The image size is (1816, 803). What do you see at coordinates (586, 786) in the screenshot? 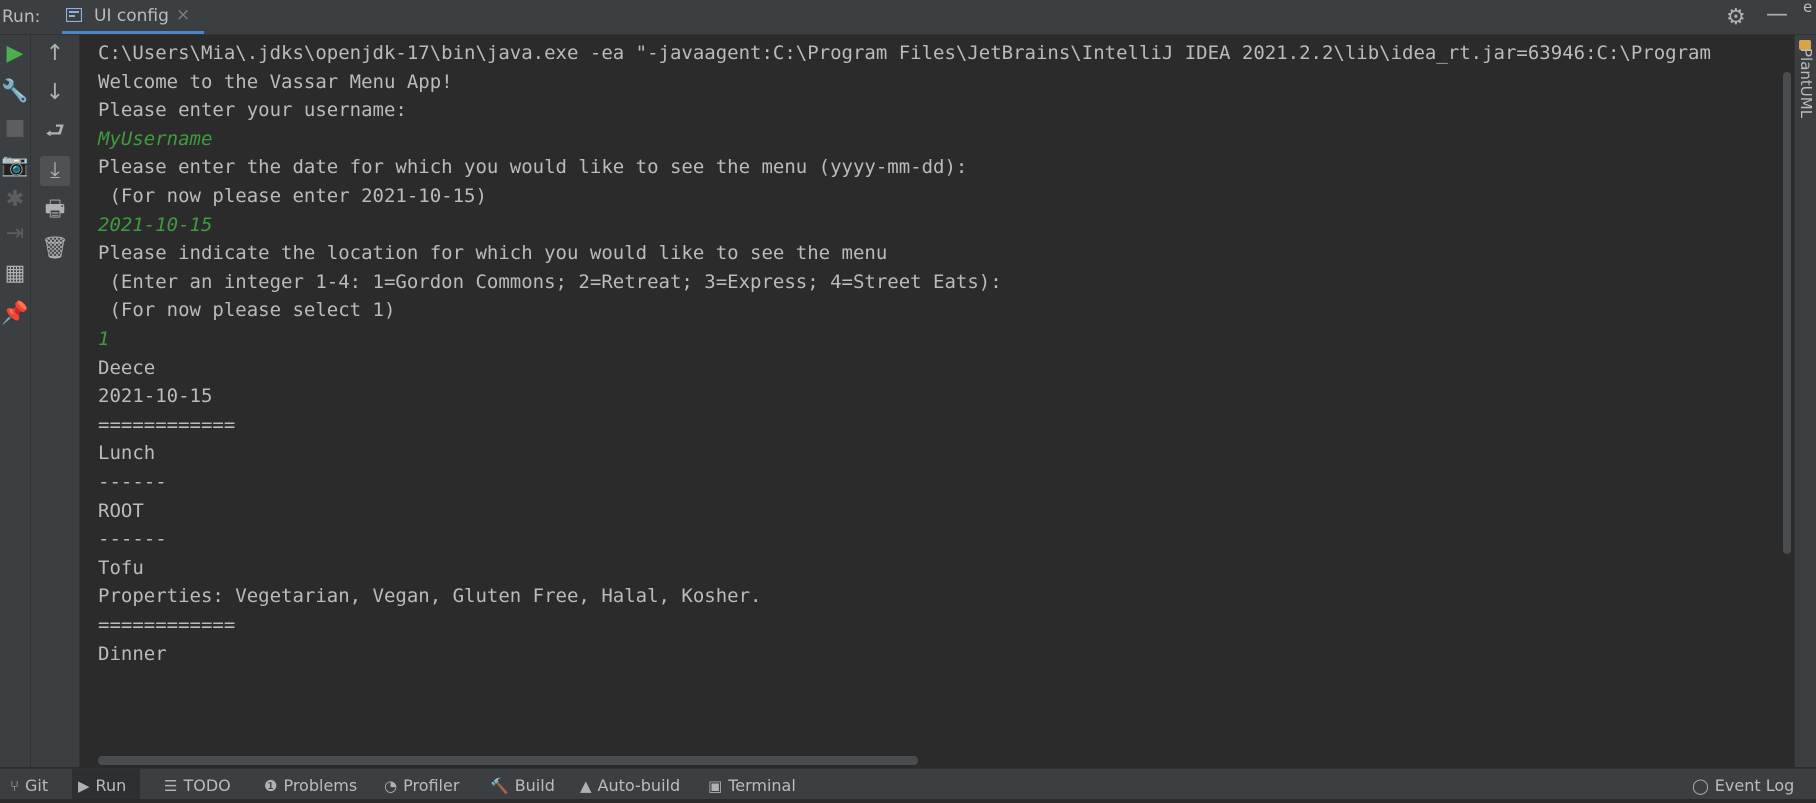
I see `auto-build-icon: ▲` at bounding box center [586, 786].